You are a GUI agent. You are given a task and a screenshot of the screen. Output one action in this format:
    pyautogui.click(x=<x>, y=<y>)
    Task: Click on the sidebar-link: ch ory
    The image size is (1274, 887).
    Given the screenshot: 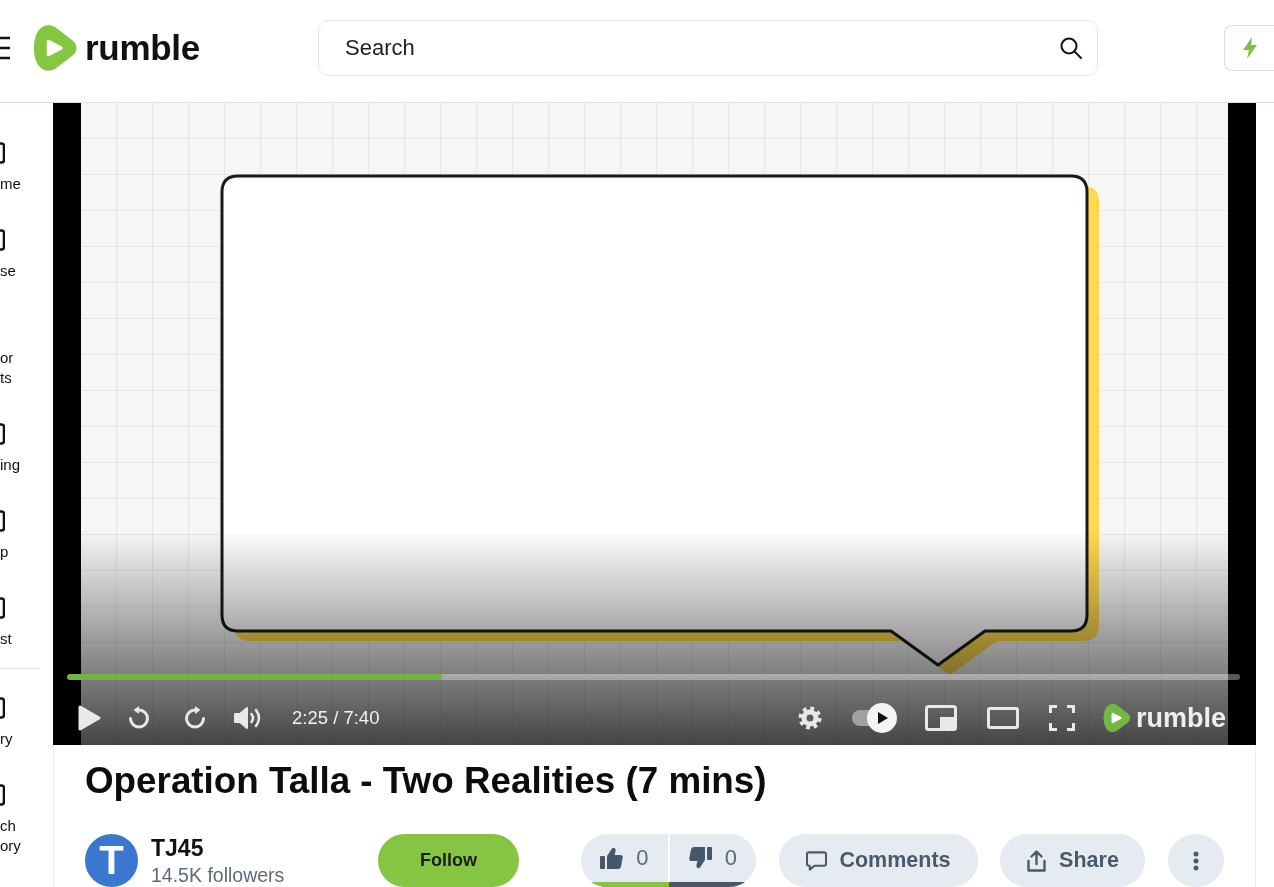 What is the action you would take?
    pyautogui.click(x=10, y=820)
    